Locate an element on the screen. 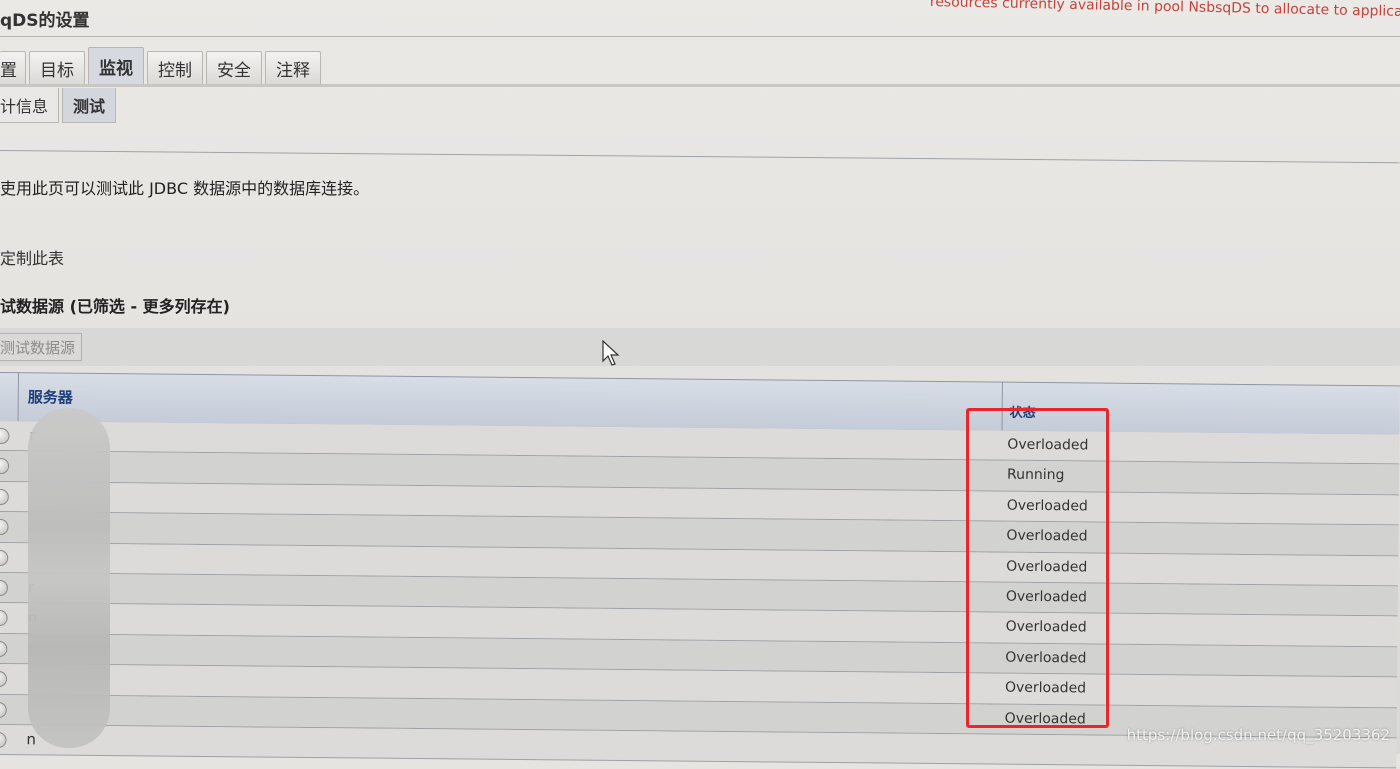 This screenshot has width=1400, height=769. page-title: qDS的设置 is located at coordinates (45, 21).